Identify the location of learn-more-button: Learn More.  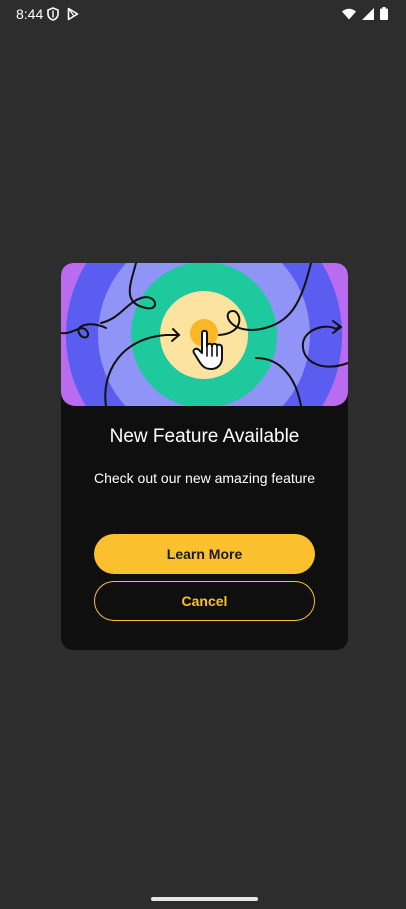
(204, 554).